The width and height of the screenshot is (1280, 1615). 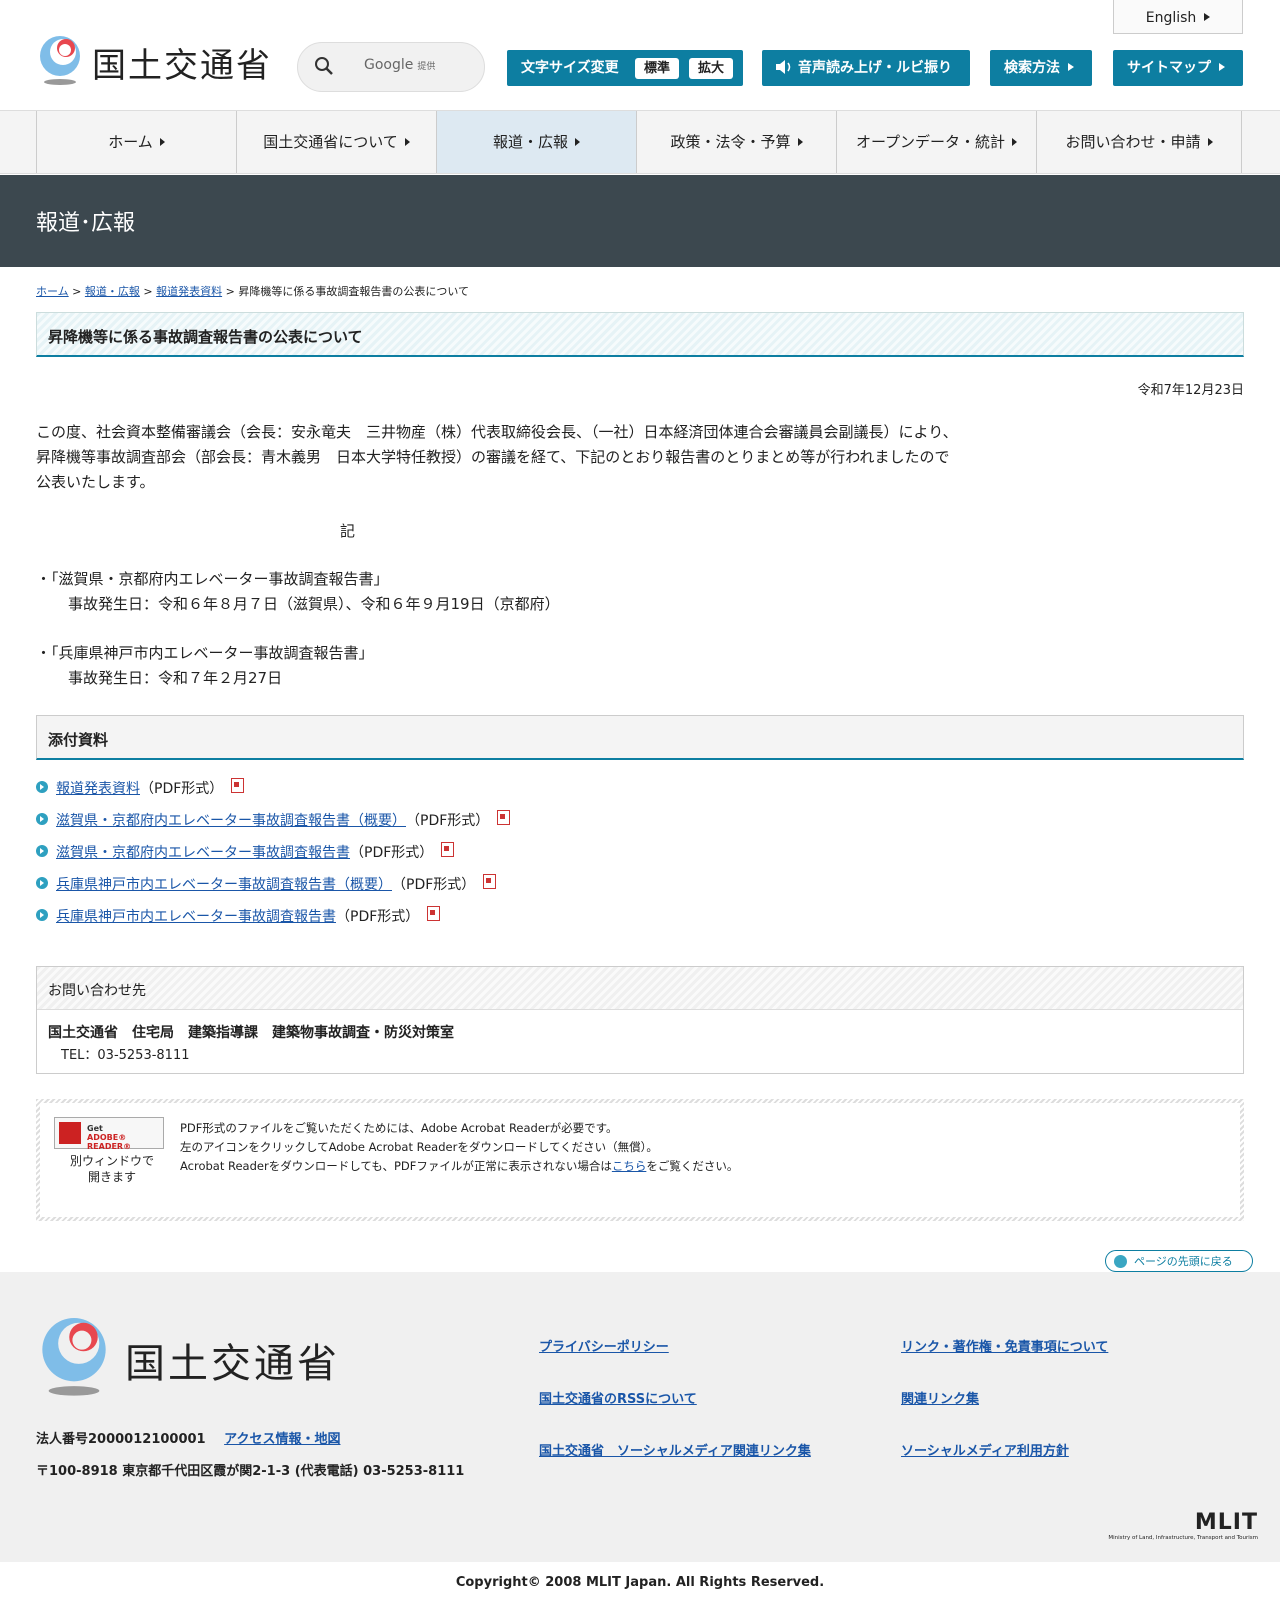 I want to click on related-links-link: 関連リンク集, so click(x=940, y=1397).